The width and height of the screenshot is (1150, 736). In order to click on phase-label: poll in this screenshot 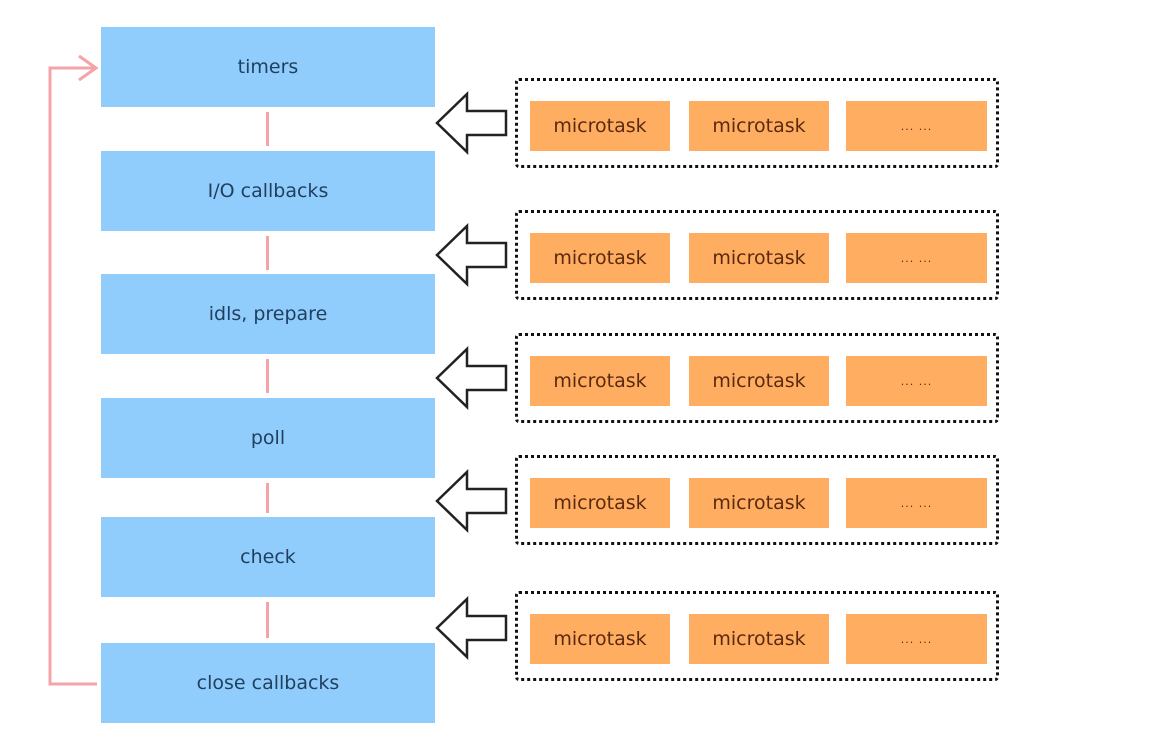, I will do `click(268, 438)`.